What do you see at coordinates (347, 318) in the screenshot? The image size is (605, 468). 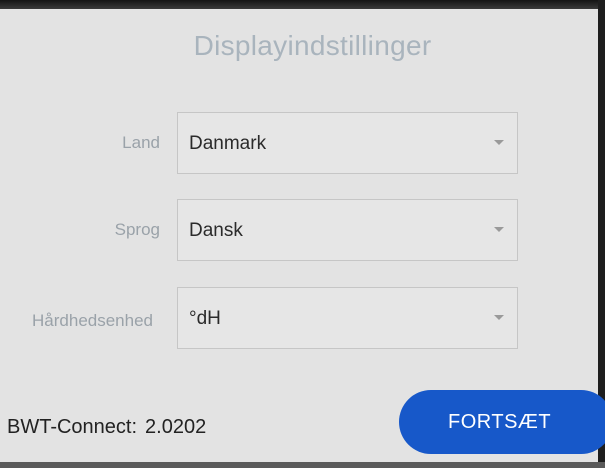 I see `hardness-unit-select: °dH` at bounding box center [347, 318].